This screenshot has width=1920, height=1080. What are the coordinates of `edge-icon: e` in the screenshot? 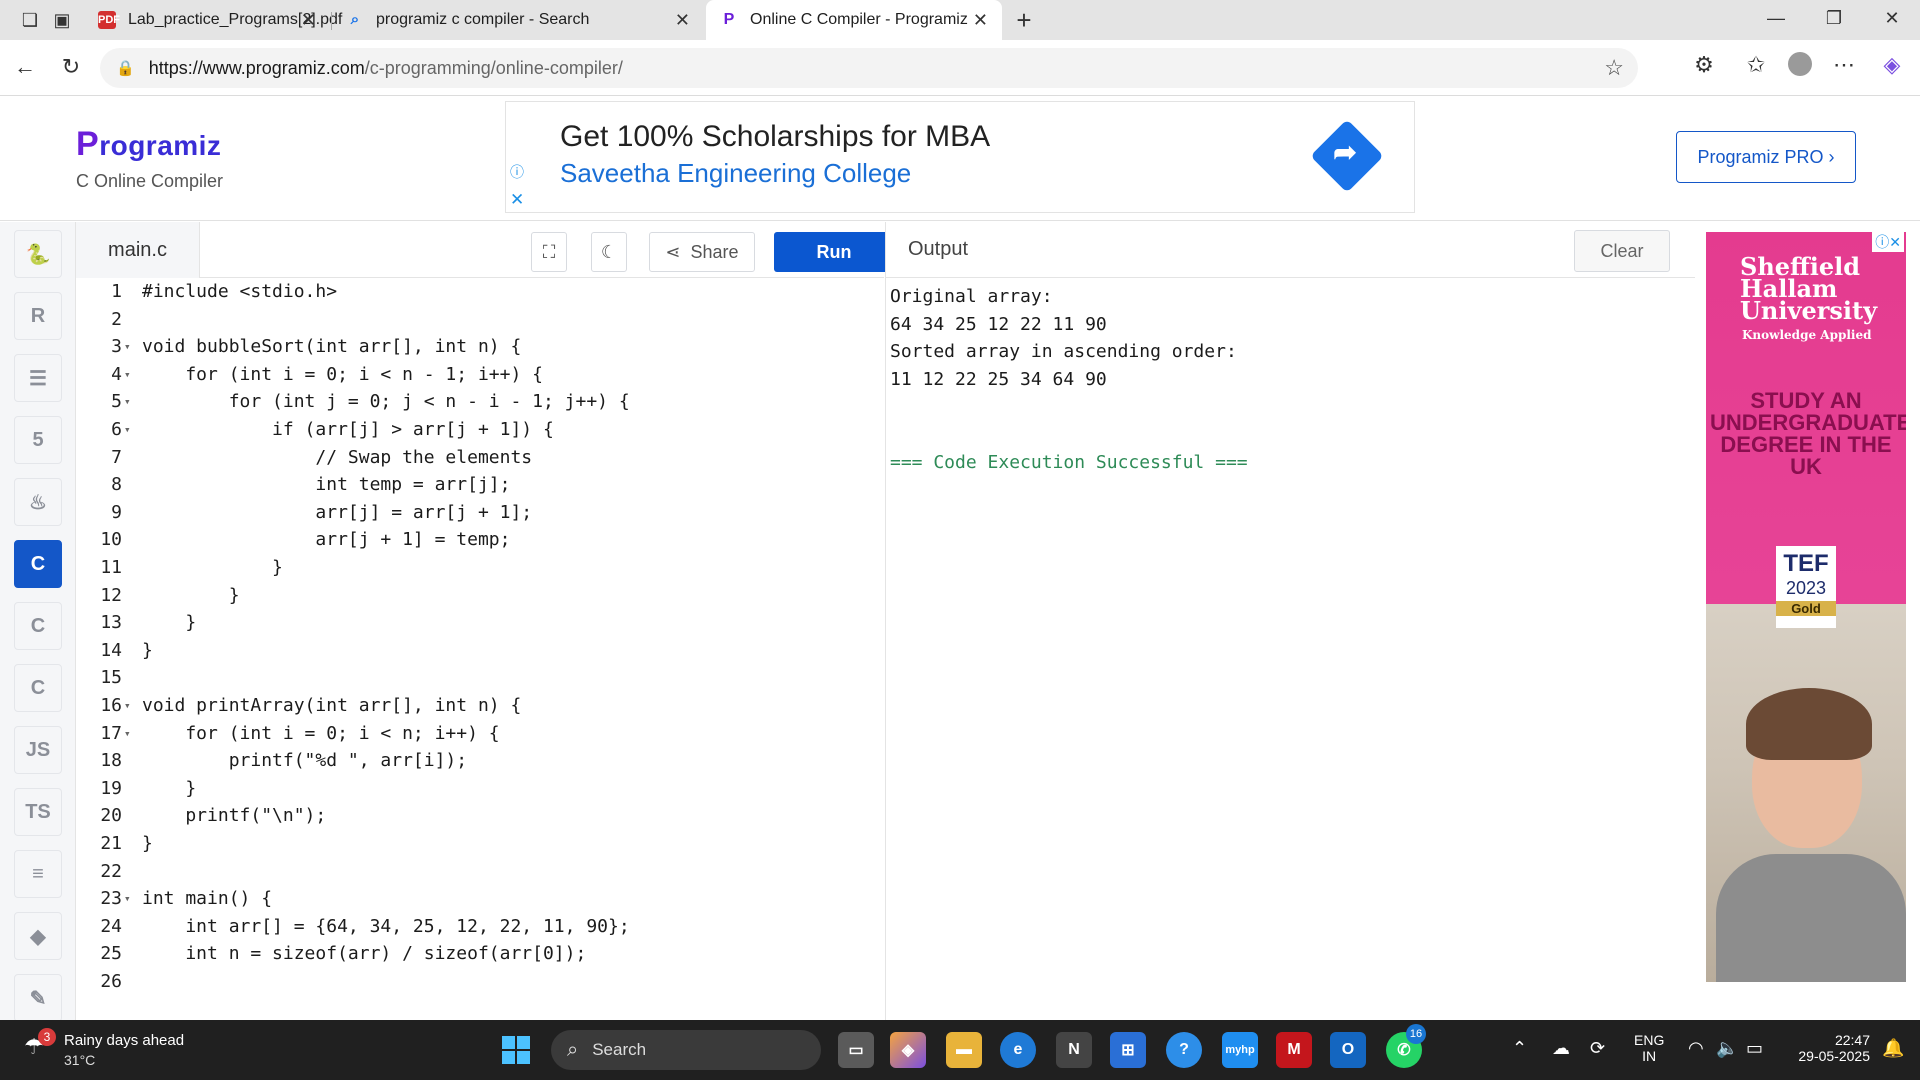 It's located at (1018, 1050).